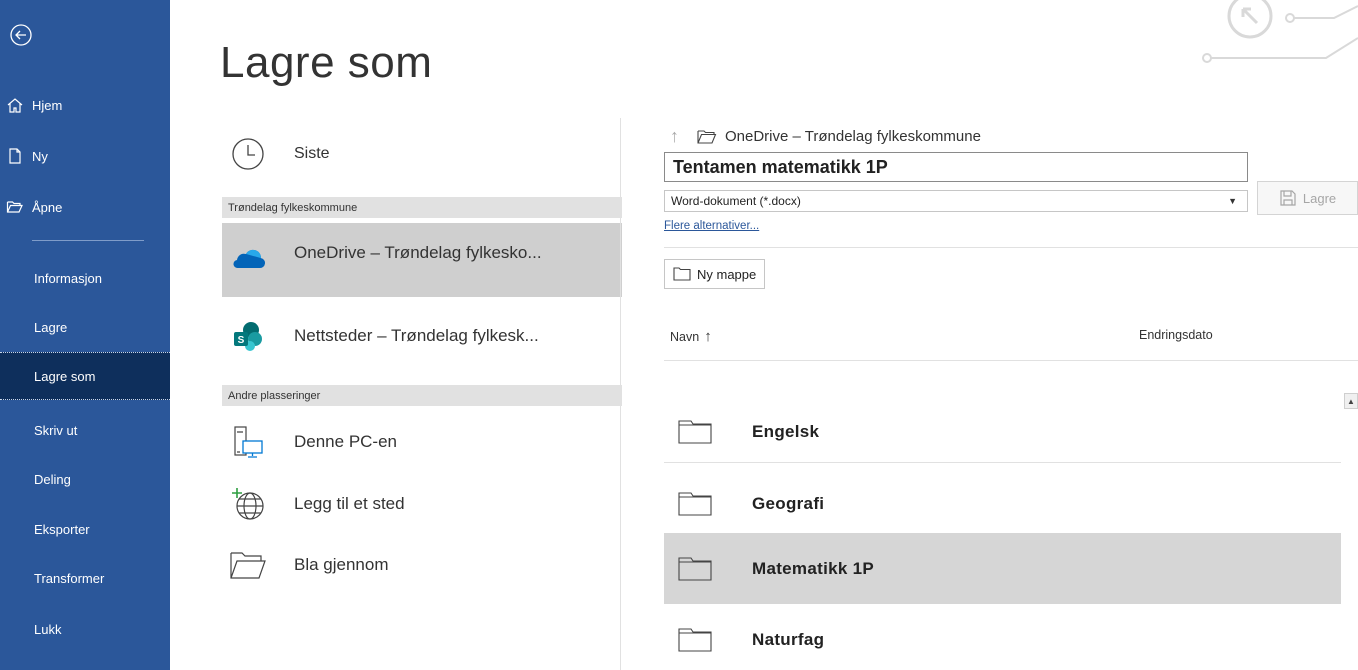 The image size is (1358, 670). What do you see at coordinates (248, 565) in the screenshot?
I see `browse-folder-icon` at bounding box center [248, 565].